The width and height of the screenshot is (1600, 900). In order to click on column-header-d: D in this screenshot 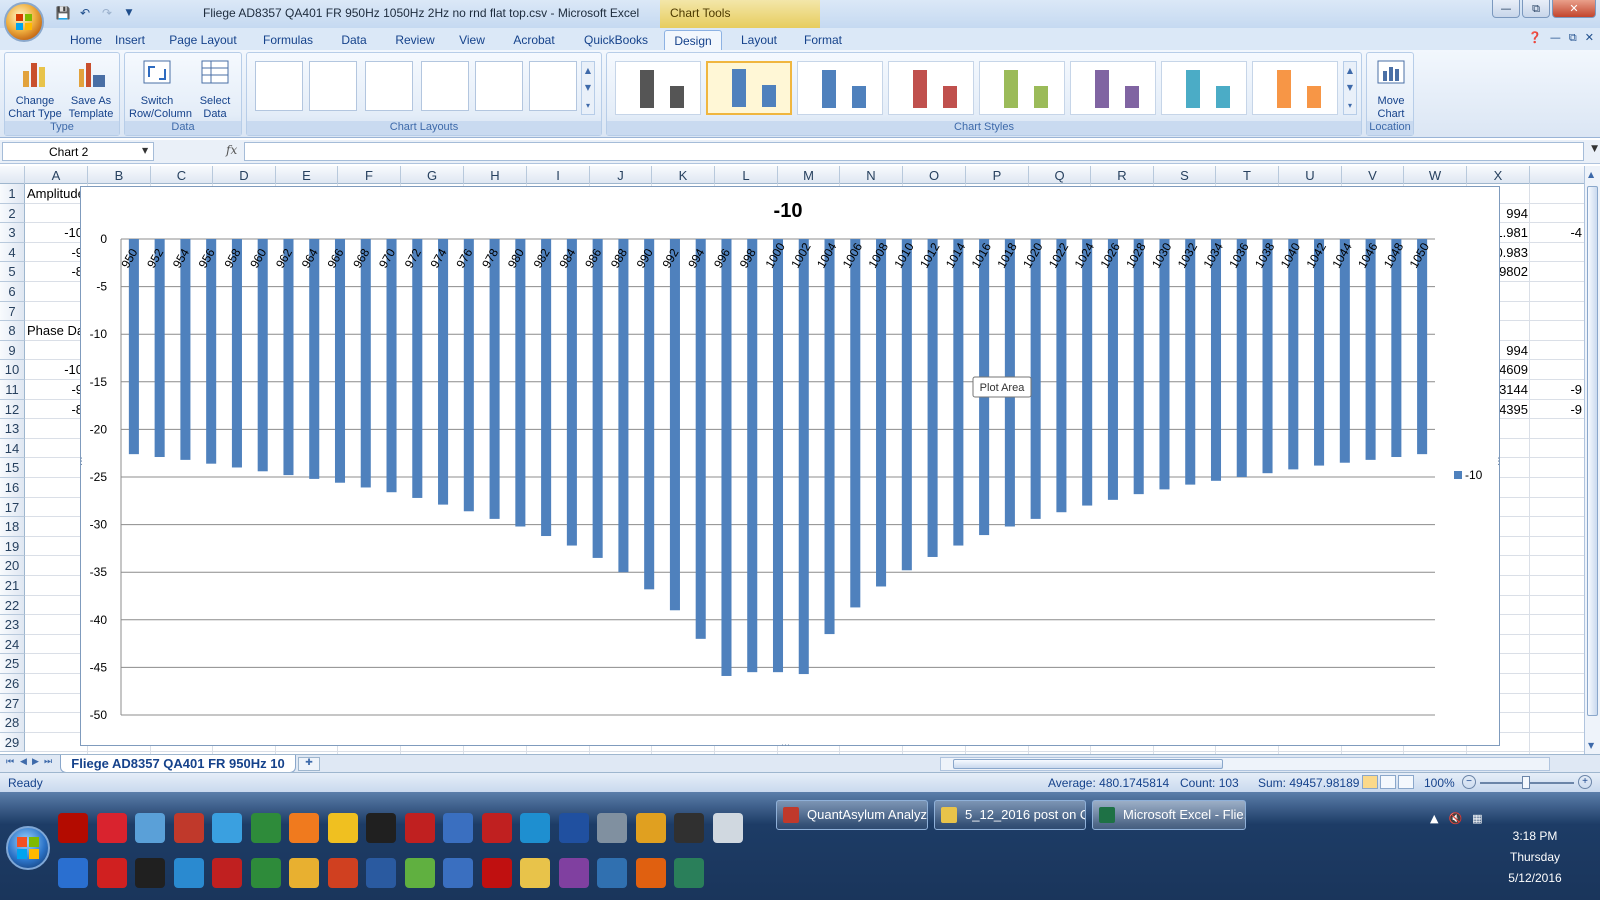, I will do `click(244, 175)`.